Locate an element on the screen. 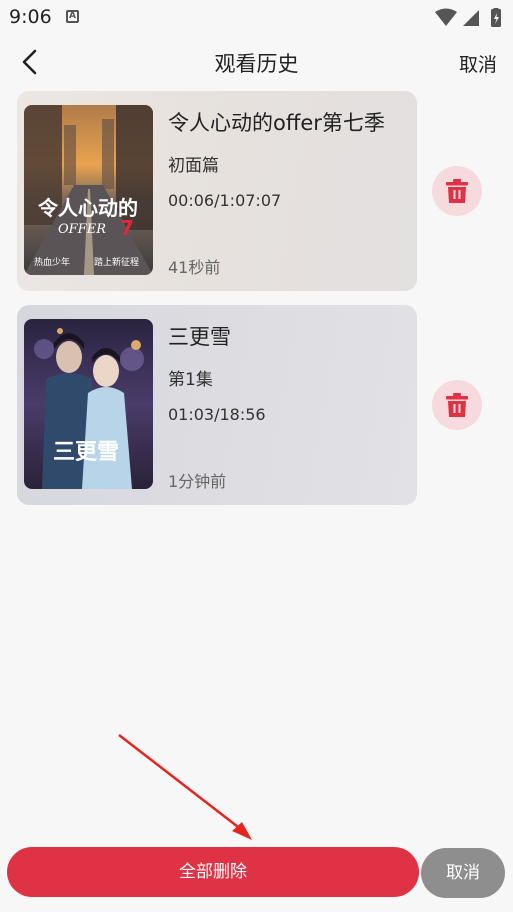 This screenshot has height=912, width=513. poster-image: 令人心动的 OFFER 7 热血少年 踏上新征程 is located at coordinates (88, 190).